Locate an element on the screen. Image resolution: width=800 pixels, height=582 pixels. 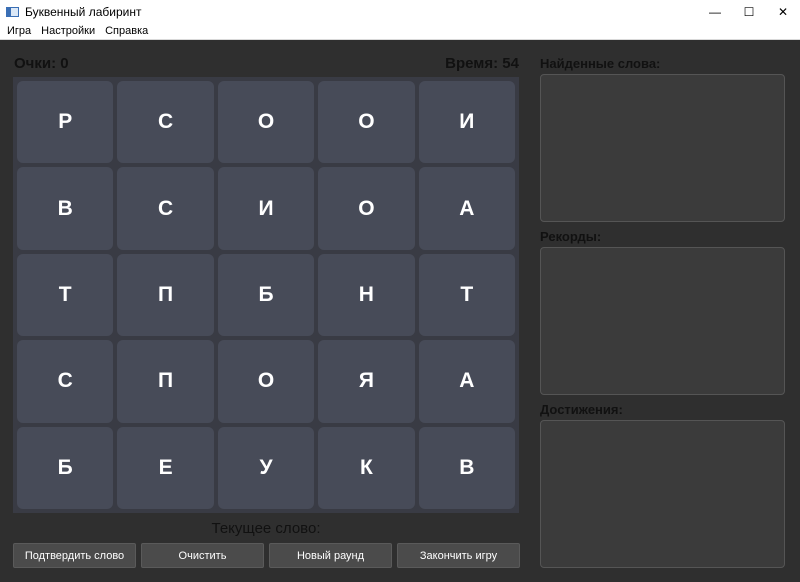
letter-tile: Н is located at coordinates (366, 295).